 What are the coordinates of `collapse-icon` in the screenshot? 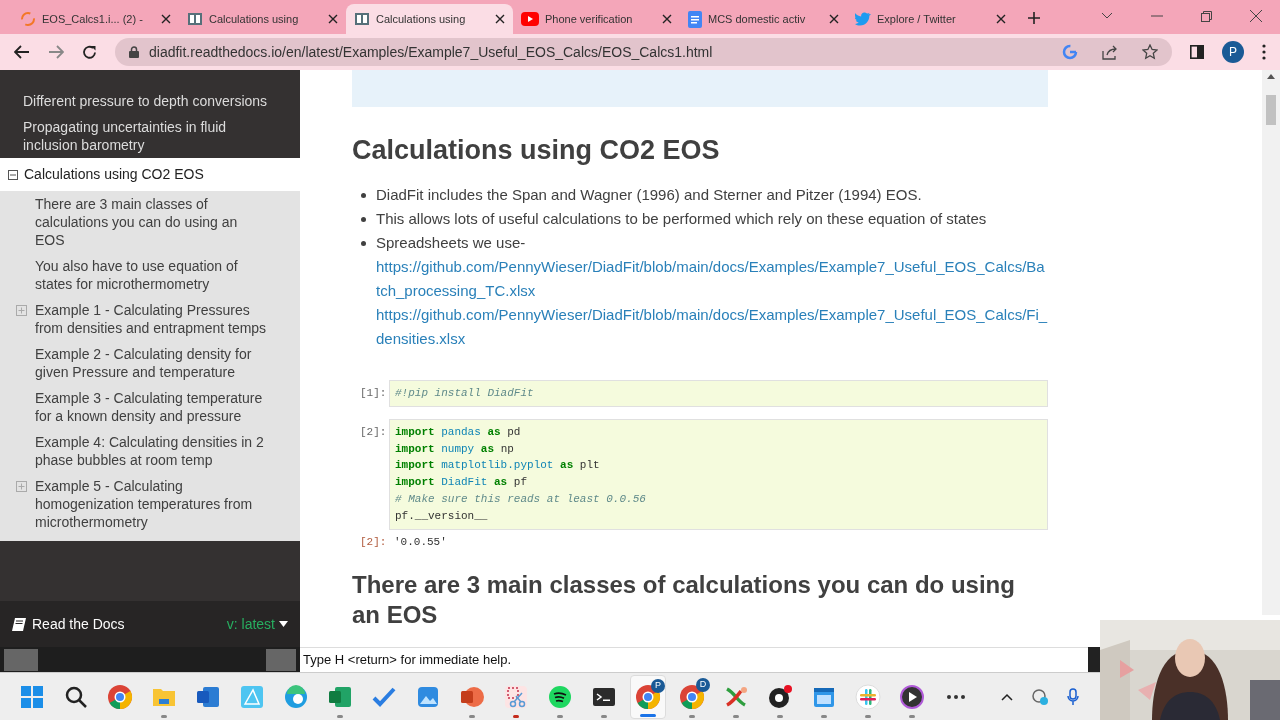 It's located at (13, 174).